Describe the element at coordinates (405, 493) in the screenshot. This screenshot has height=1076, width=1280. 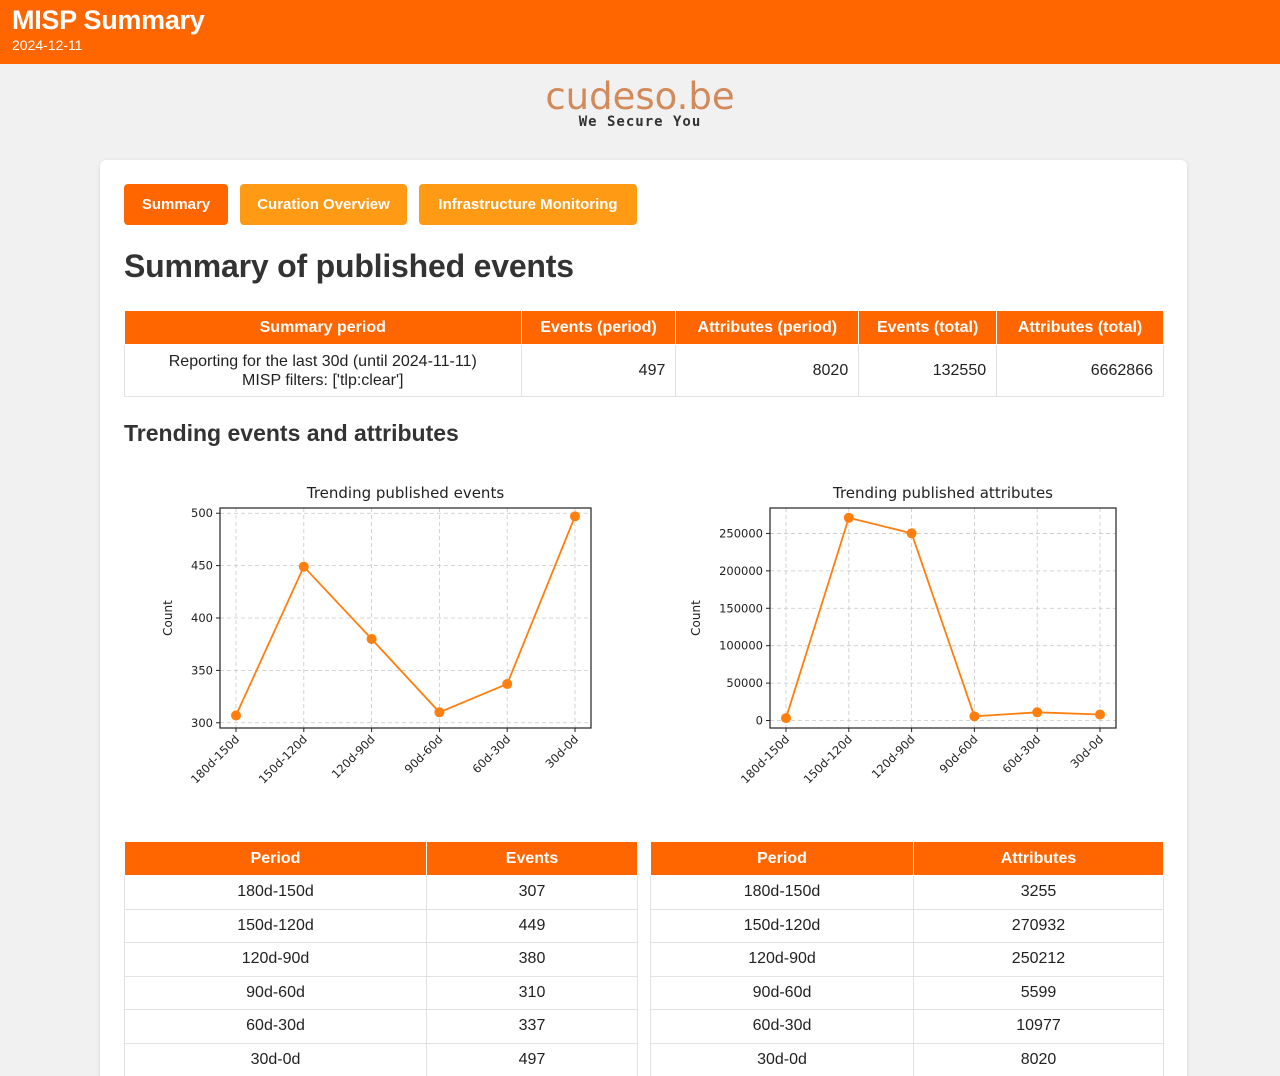
I see `chart-title: Trending published events` at that location.